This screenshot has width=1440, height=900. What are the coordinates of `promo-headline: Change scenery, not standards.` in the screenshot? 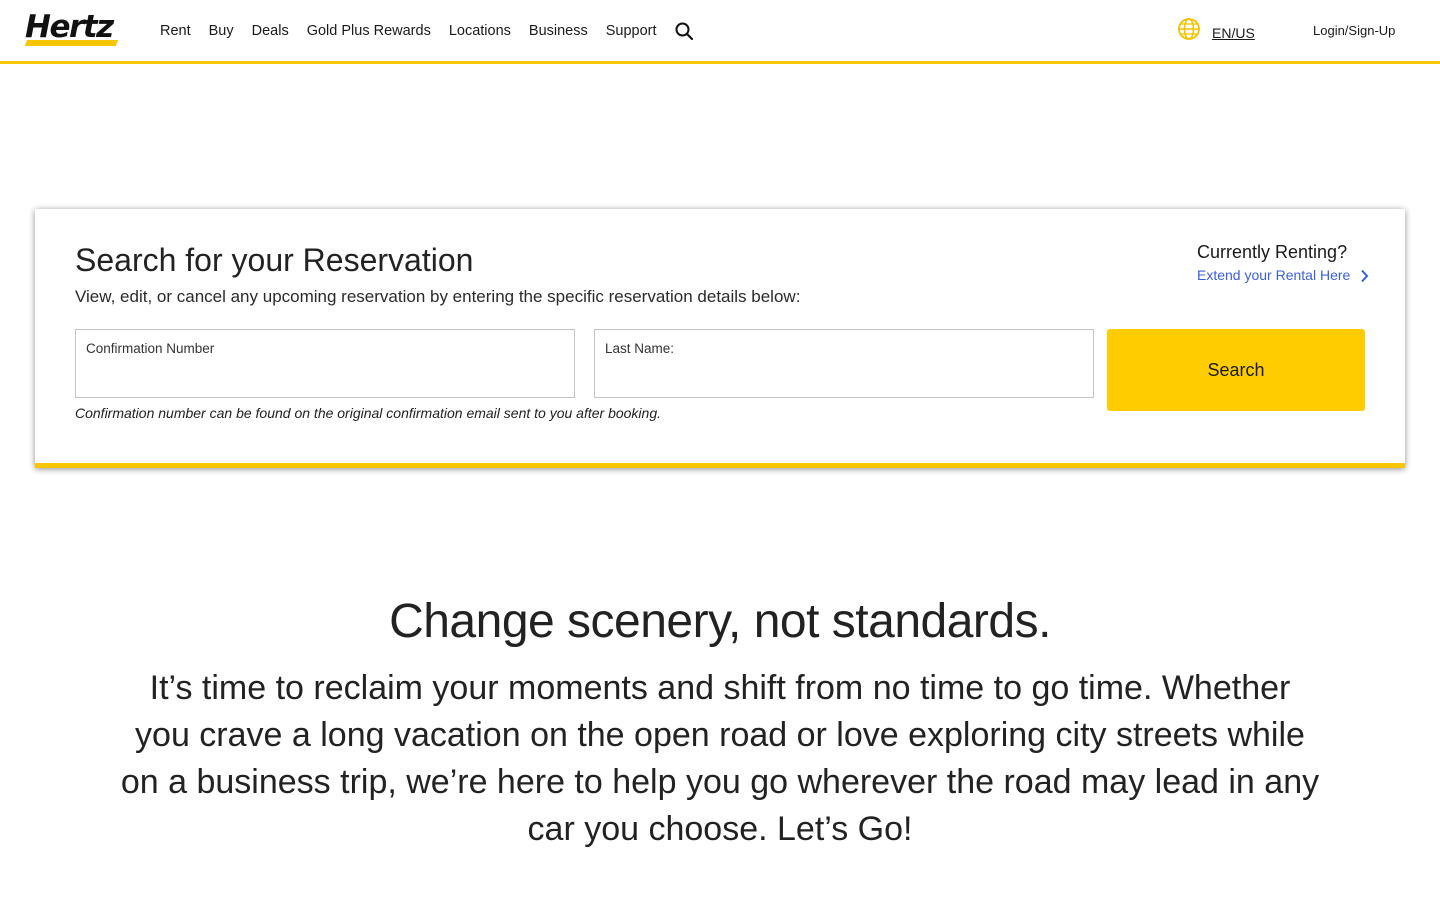 It's located at (720, 621).